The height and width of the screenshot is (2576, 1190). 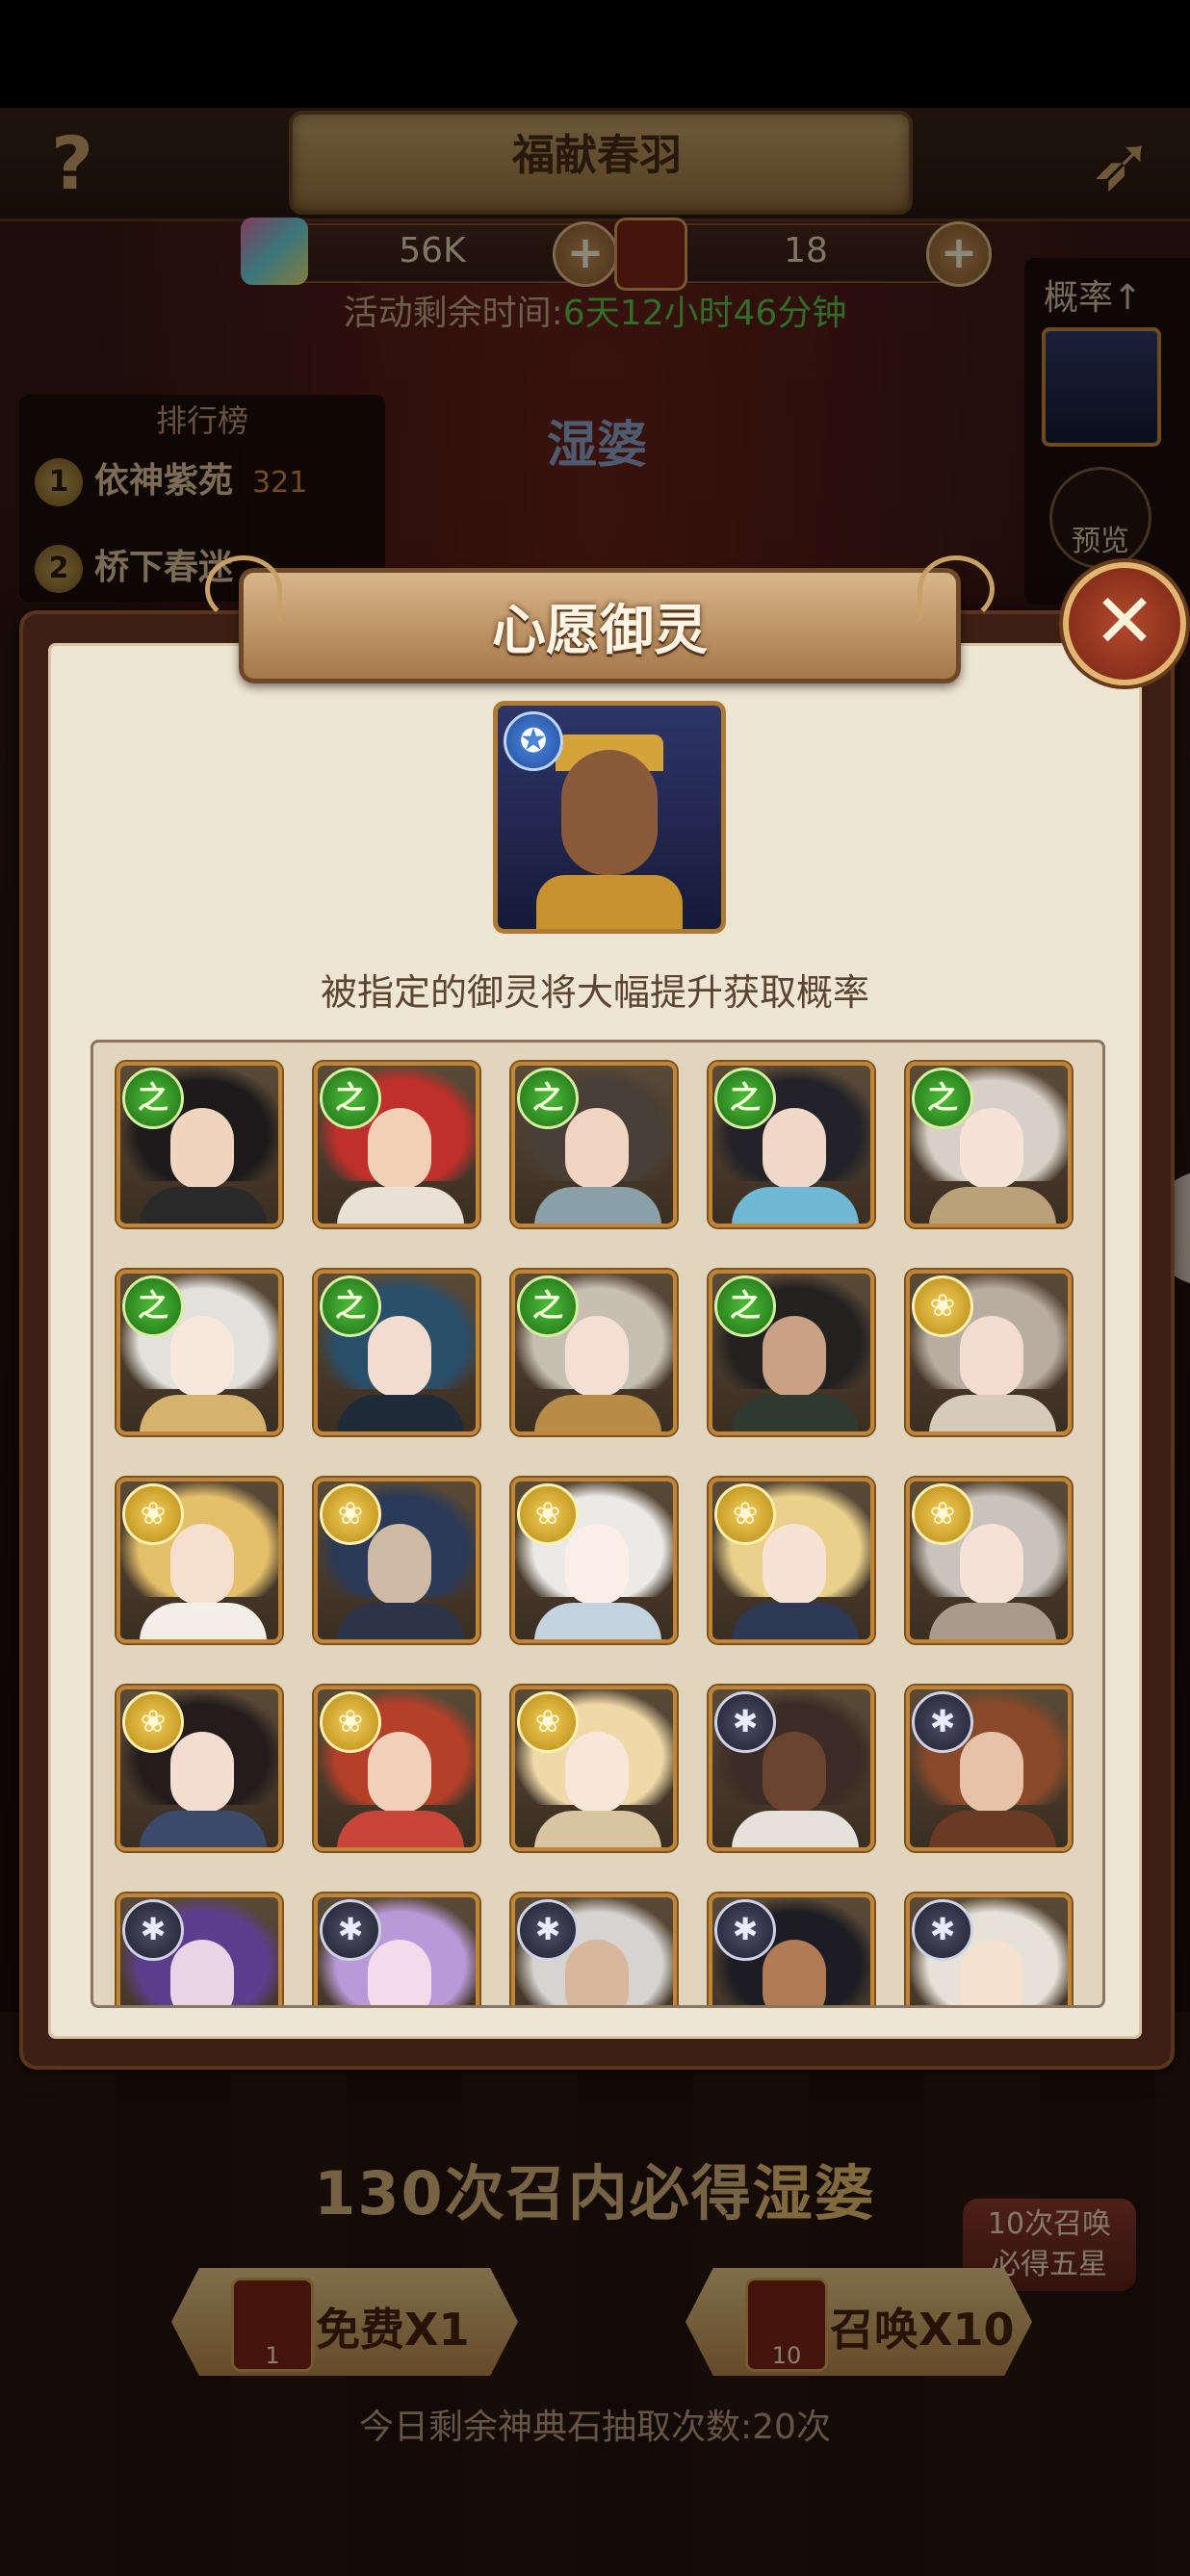 What do you see at coordinates (595, 54) in the screenshot?
I see `status-bar` at bounding box center [595, 54].